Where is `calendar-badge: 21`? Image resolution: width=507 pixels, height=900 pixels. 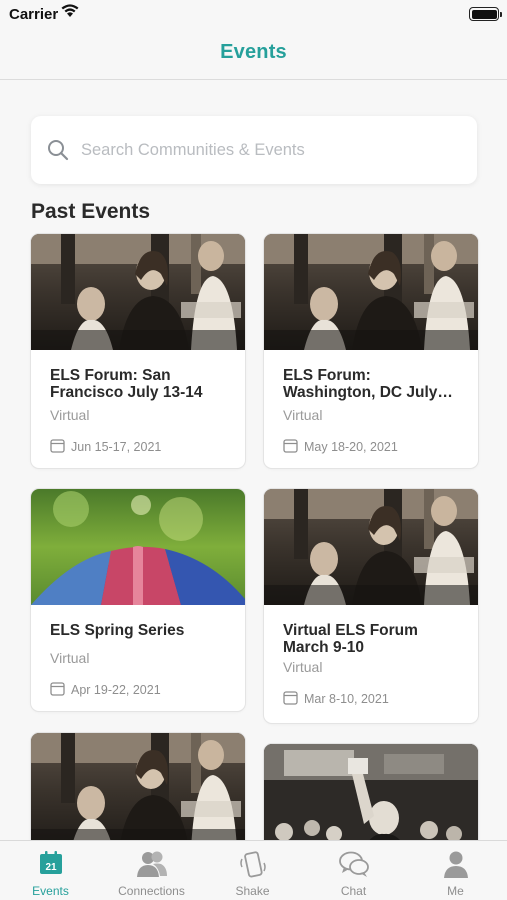 calendar-badge: 21 is located at coordinates (51, 867).